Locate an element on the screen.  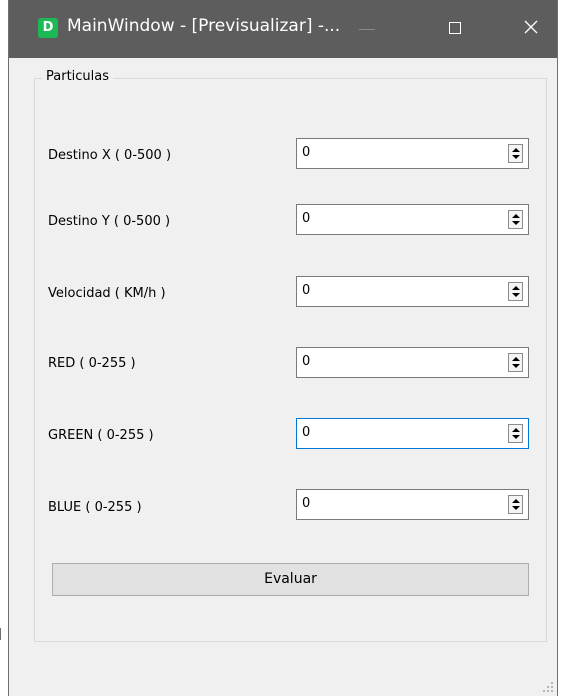
close-button is located at coordinates (530, 29).